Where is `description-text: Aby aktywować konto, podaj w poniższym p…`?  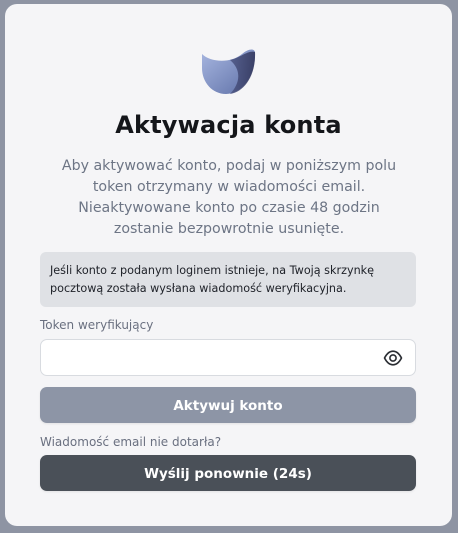
description-text: Aby aktywować konto, podaj w poniższym p… is located at coordinates (229, 198).